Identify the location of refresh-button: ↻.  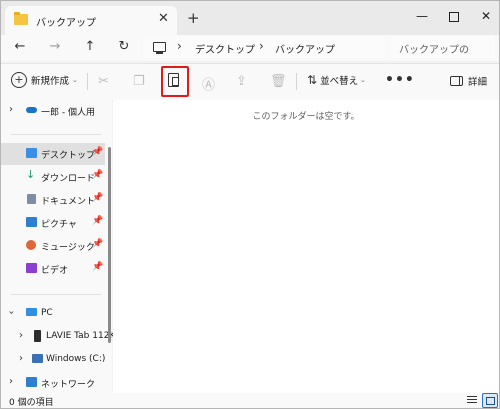
(124, 46).